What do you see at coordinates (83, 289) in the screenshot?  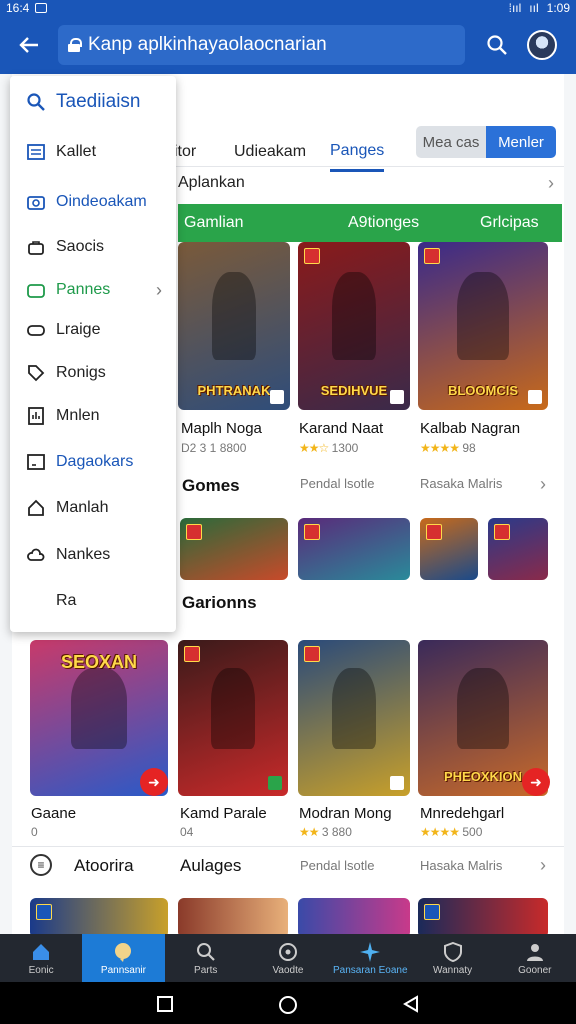 I see `drawer-item-label: Pannes` at bounding box center [83, 289].